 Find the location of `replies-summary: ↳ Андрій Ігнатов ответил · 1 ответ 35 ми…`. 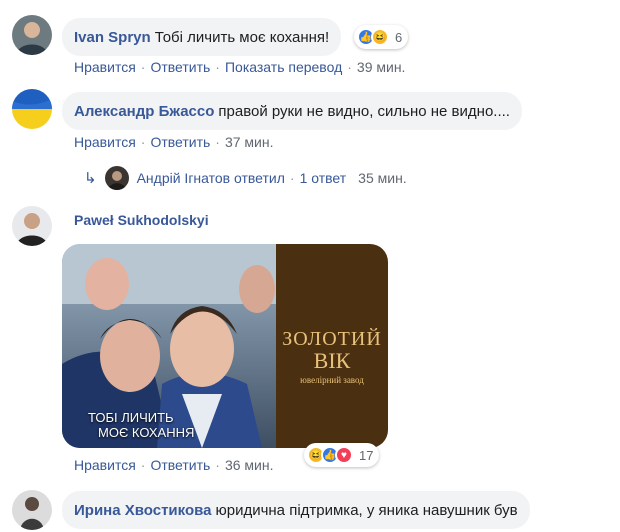

replies-summary: ↳ Андрій Ігнатов ответил · 1 ответ 35 ми… is located at coordinates (245, 178).